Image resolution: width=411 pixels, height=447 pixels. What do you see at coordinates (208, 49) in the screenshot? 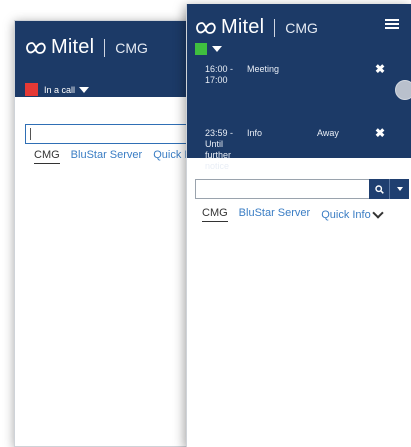
I see `status-selector` at bounding box center [208, 49].